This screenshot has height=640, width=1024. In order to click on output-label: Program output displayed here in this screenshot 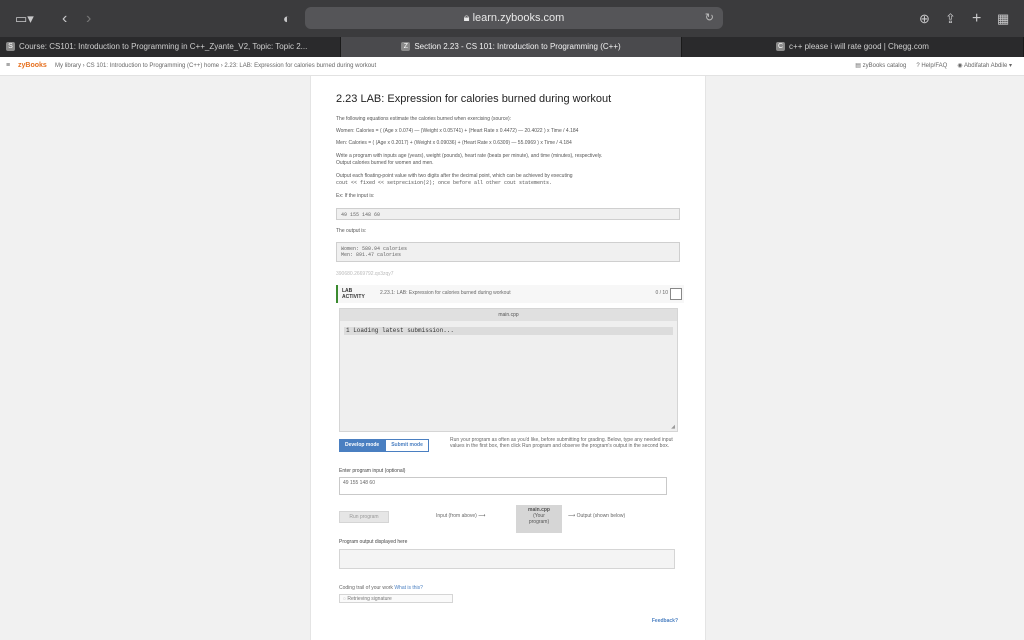, I will do `click(373, 542)`.